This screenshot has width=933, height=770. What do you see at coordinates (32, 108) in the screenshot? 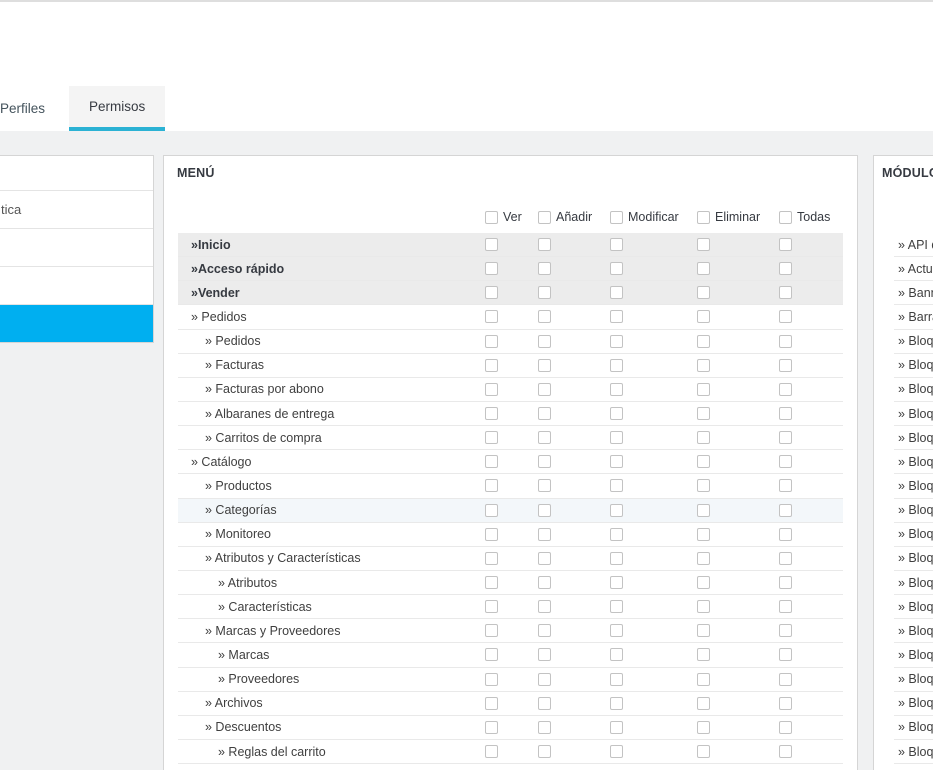
I see `tab-perfiles: Perfiles` at bounding box center [32, 108].